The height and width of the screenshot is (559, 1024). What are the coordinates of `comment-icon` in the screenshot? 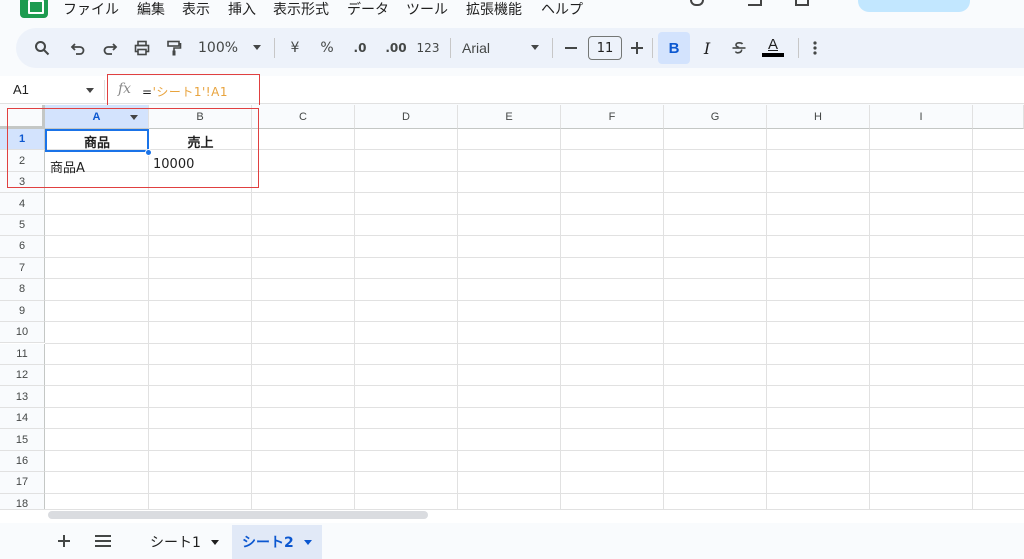 It's located at (755, 3).